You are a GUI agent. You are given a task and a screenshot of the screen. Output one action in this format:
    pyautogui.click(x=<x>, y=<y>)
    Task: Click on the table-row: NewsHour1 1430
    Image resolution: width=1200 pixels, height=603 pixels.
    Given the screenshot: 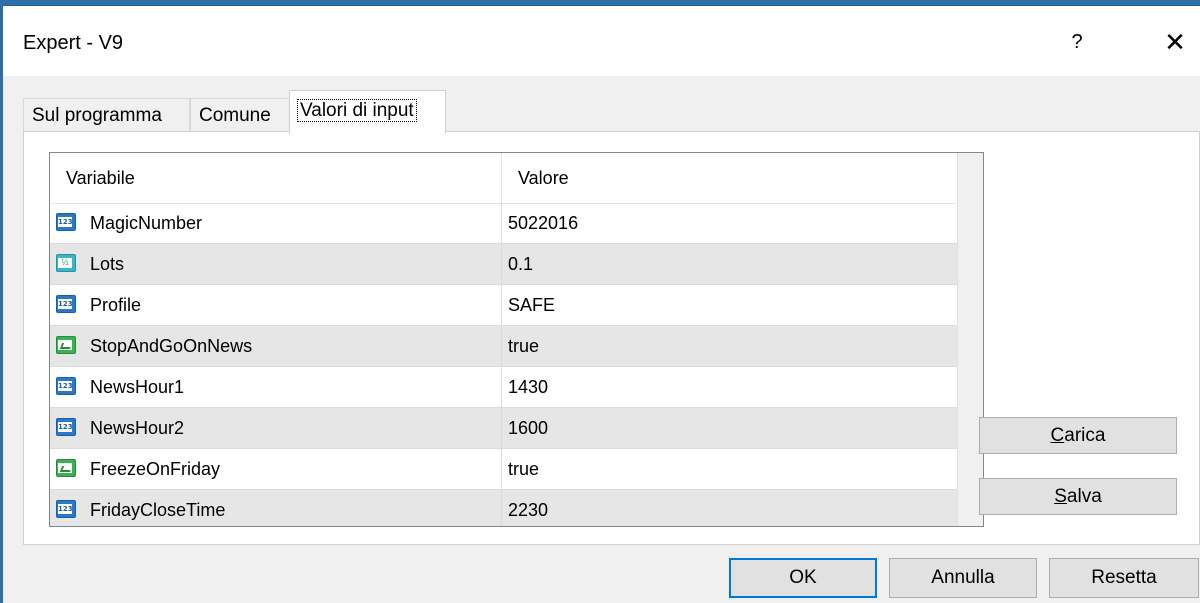 What is the action you would take?
    pyautogui.click(x=504, y=387)
    